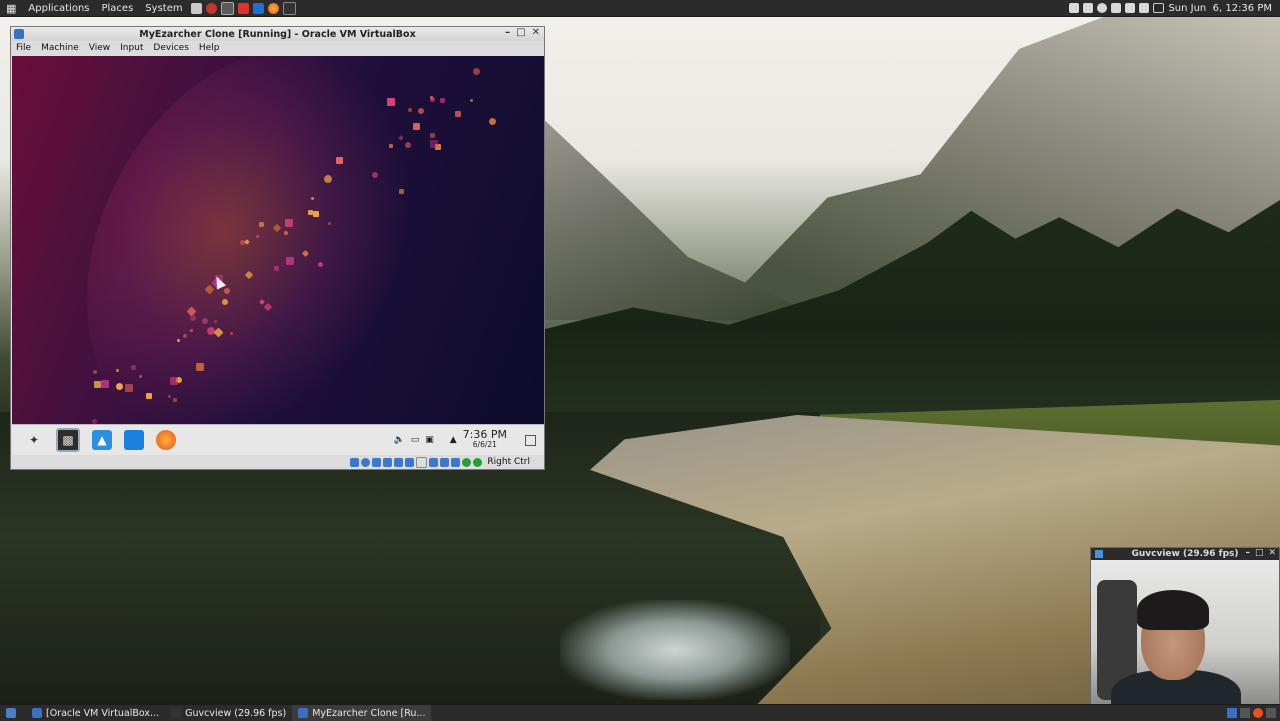  Describe the element at coordinates (484, 434) in the screenshot. I see `guest-time: 7:36 PM` at that location.